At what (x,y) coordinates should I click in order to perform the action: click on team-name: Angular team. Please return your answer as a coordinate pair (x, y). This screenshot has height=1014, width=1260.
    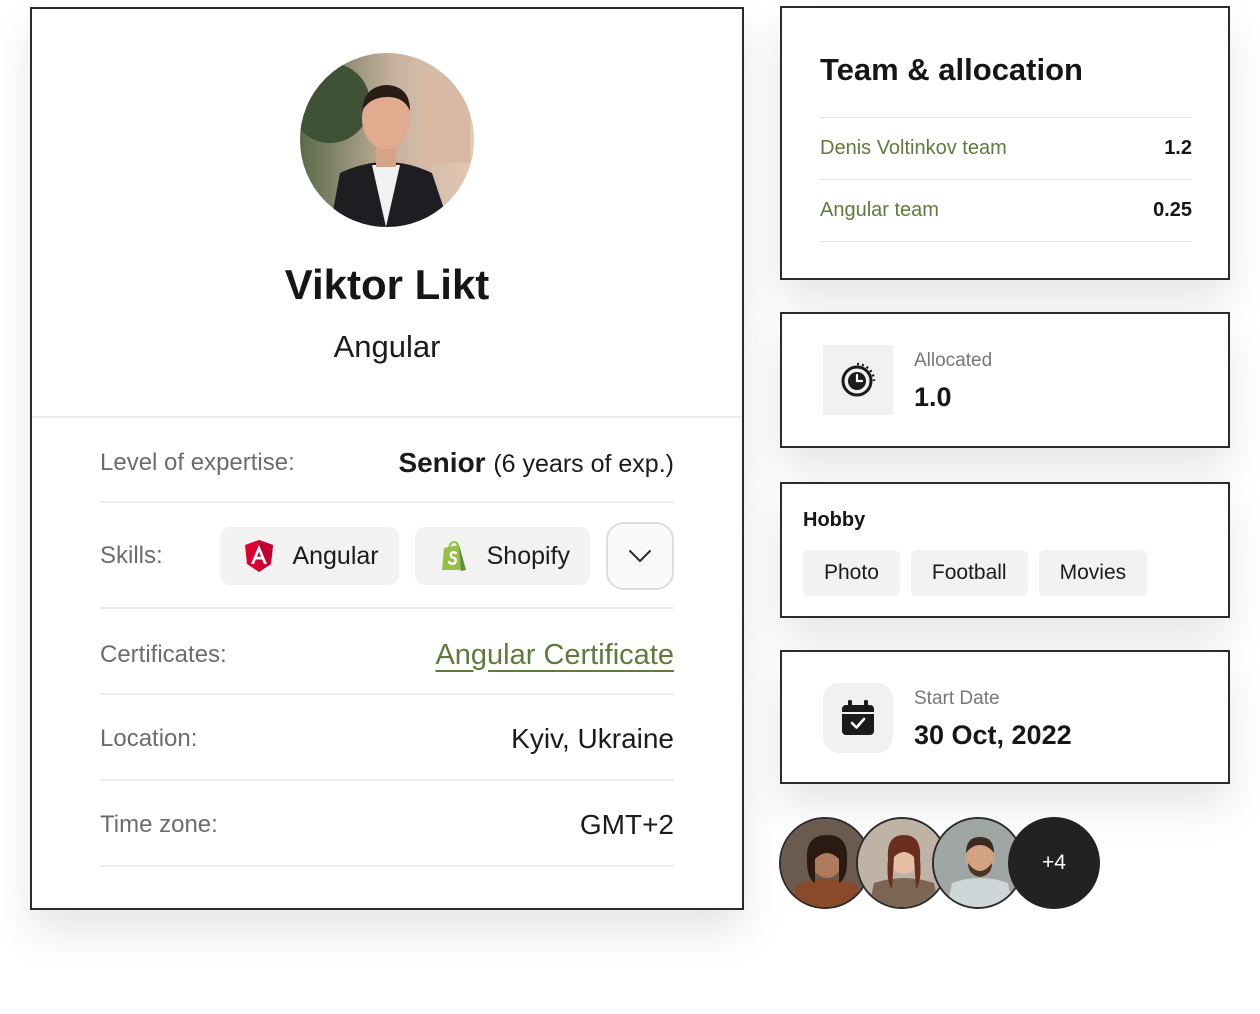
    Looking at the image, I should click on (879, 209).